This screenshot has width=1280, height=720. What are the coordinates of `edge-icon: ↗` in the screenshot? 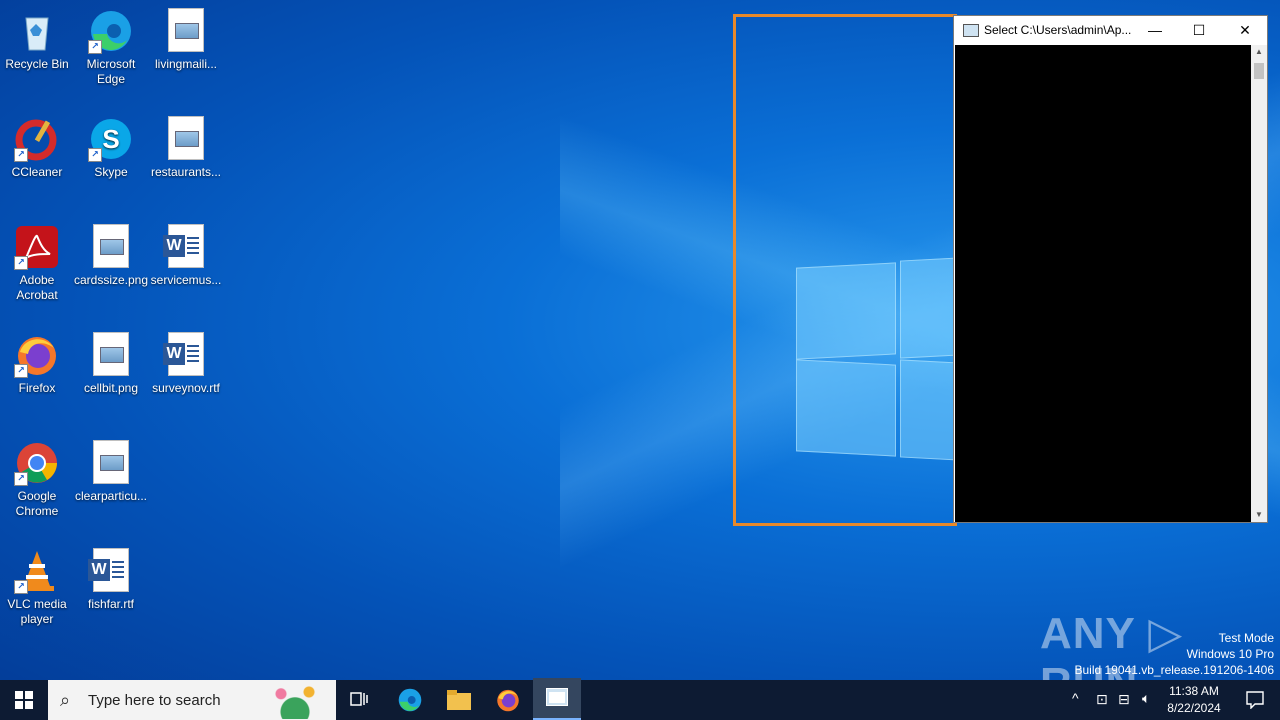 It's located at (111, 31).